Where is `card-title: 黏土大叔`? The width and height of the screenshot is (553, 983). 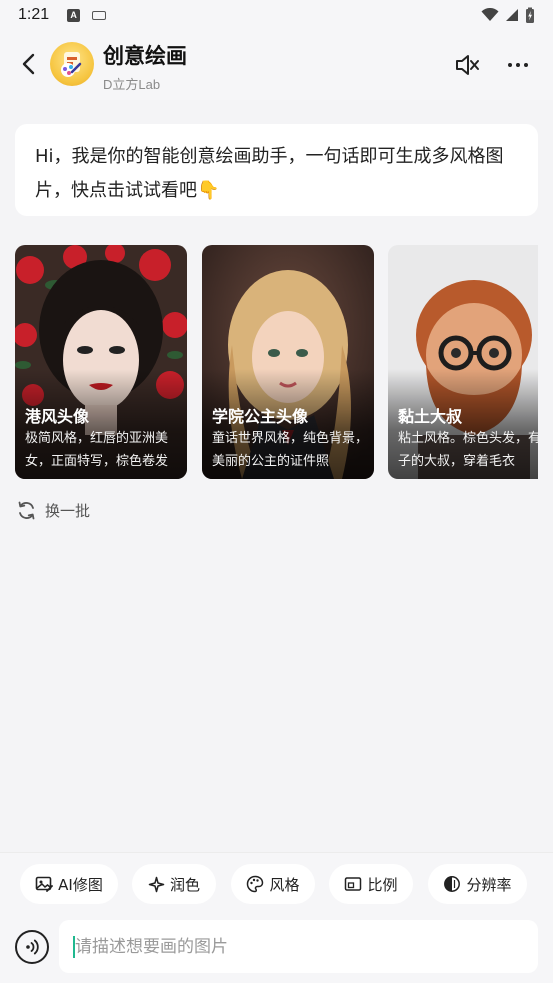
card-title: 黏土大叔 is located at coordinates (430, 416).